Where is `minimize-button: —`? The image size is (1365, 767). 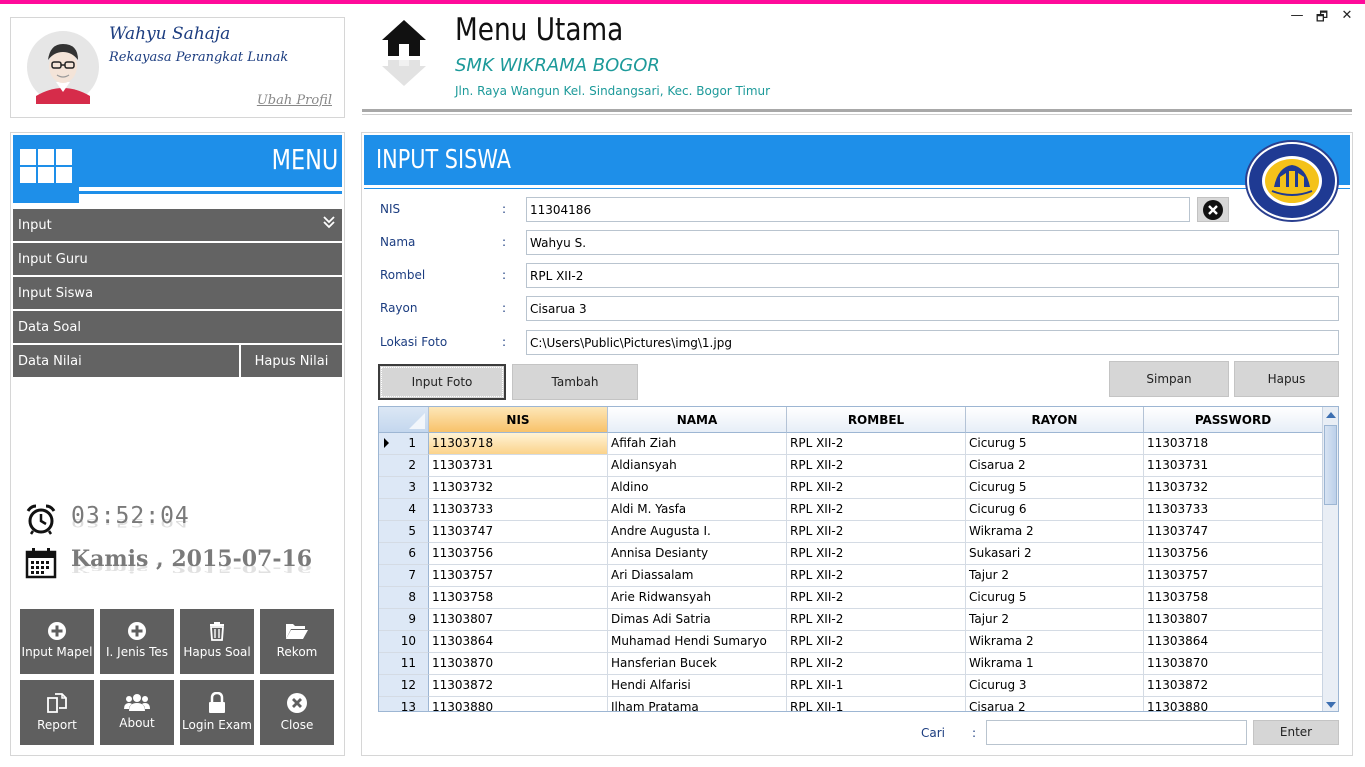
minimize-button: — is located at coordinates (1297, 15).